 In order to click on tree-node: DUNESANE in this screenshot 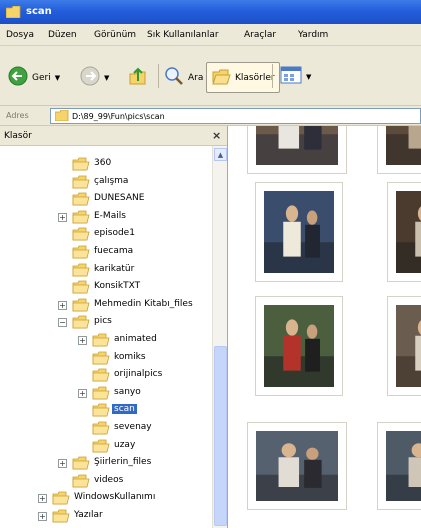, I will do `click(141, 199)`.